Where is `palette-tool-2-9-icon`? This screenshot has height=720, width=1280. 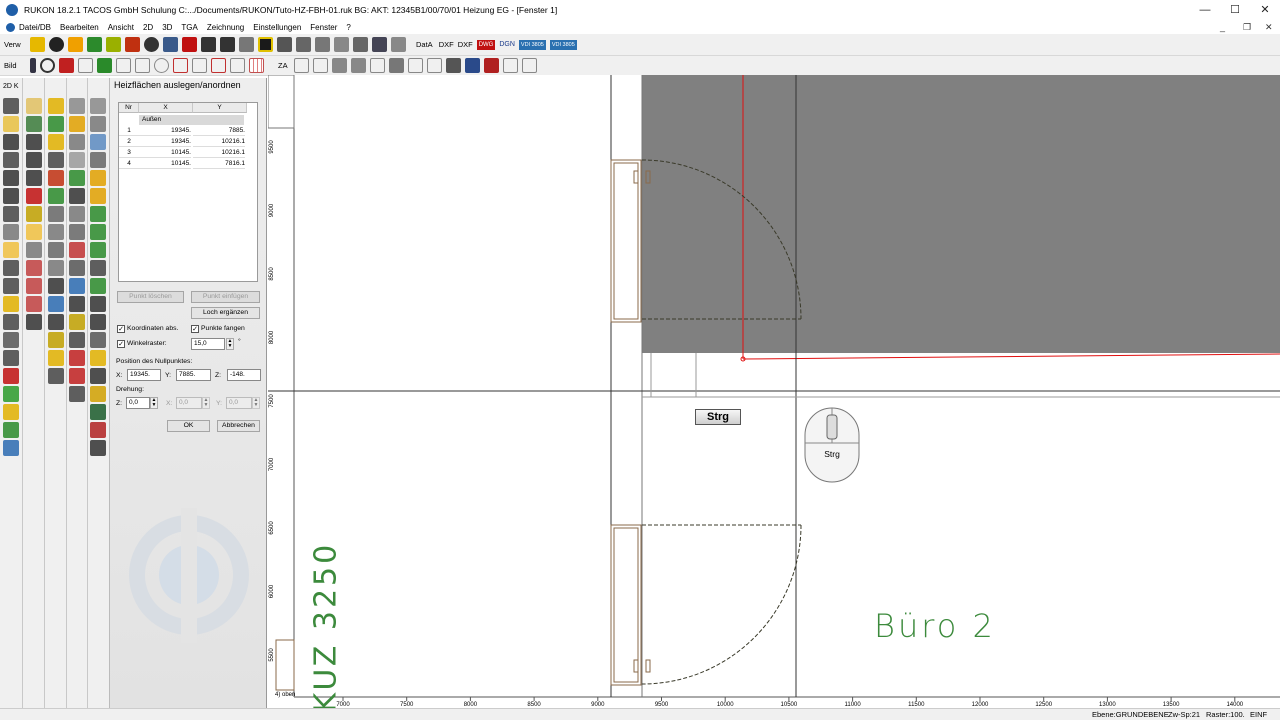 palette-tool-2-9-icon is located at coordinates (34, 250).